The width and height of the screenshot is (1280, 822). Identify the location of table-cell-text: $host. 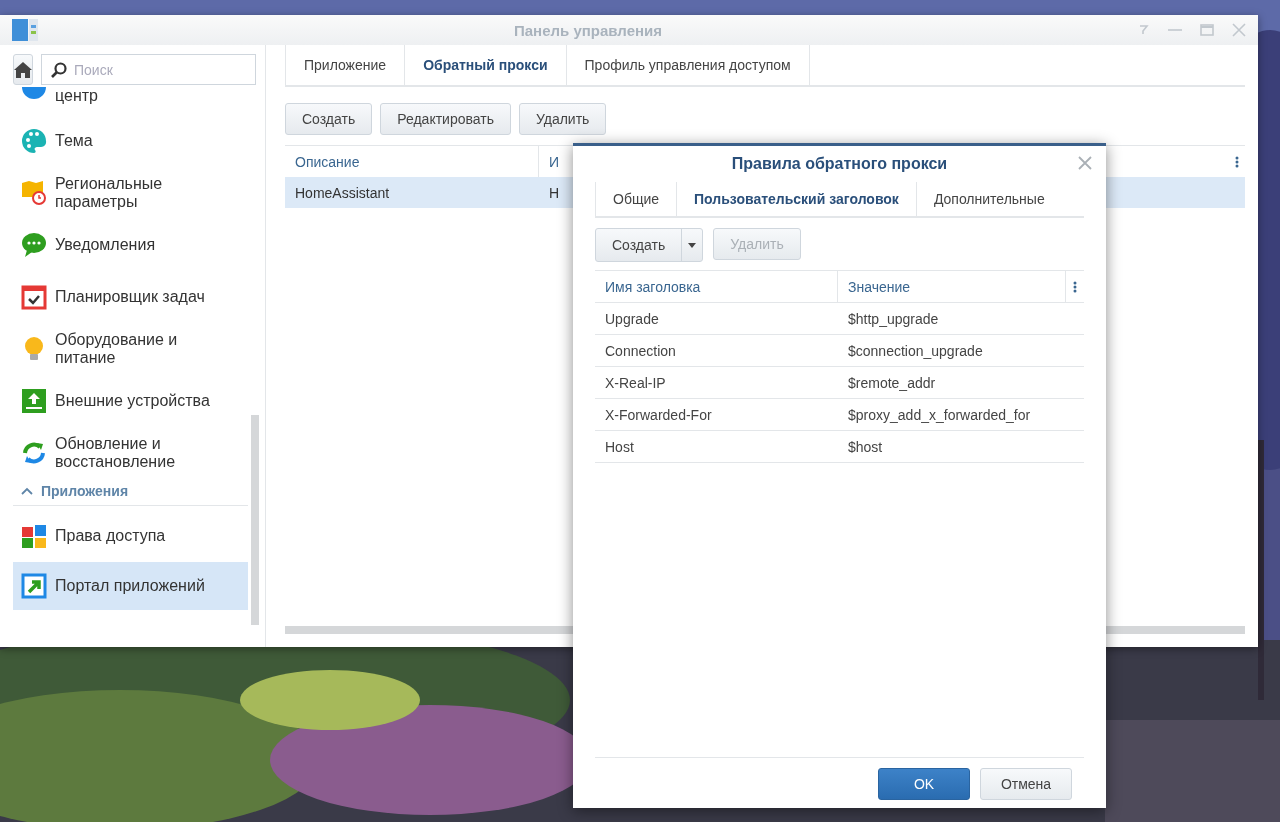
(865, 447).